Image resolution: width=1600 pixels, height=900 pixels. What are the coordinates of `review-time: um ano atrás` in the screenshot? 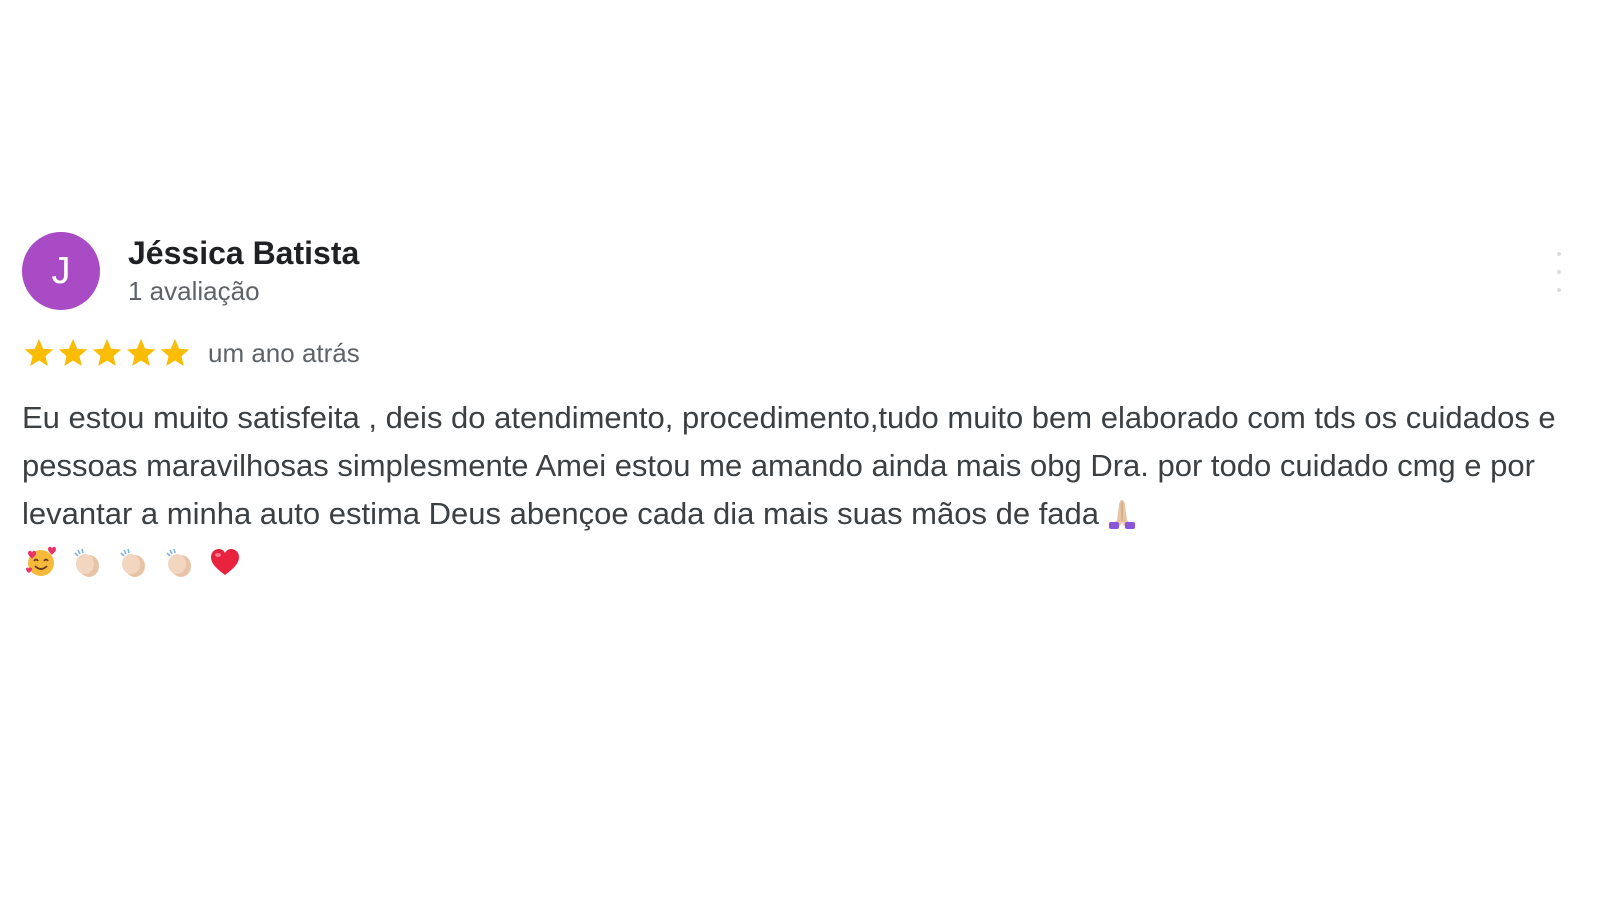 It's located at (284, 352).